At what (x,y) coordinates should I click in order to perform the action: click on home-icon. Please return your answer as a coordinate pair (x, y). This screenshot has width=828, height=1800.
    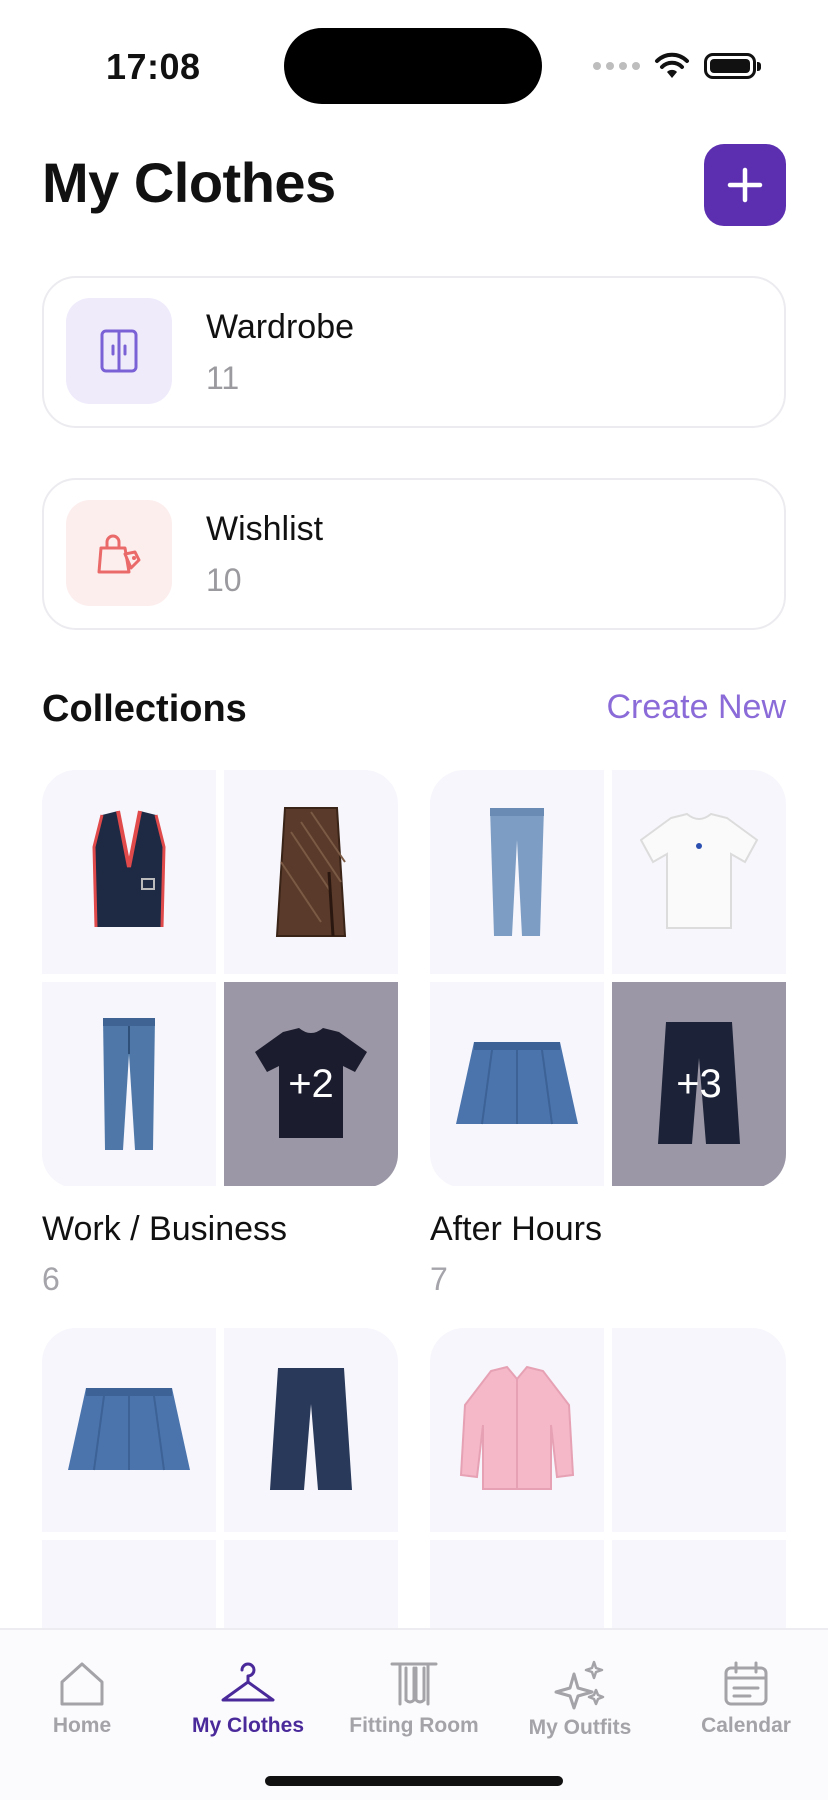
    Looking at the image, I should click on (82, 1684).